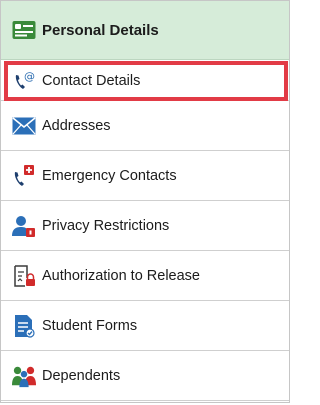 Image resolution: width=320 pixels, height=405 pixels. Describe the element at coordinates (24, 326) in the screenshot. I see `form-document-icon` at that location.